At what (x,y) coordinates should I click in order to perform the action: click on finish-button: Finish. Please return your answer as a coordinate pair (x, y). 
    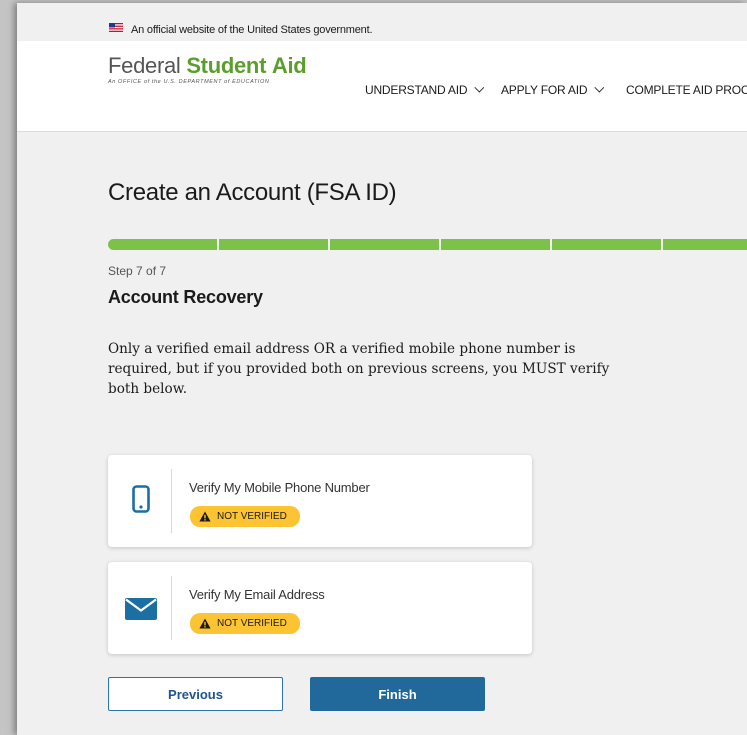
    Looking at the image, I should click on (397, 694).